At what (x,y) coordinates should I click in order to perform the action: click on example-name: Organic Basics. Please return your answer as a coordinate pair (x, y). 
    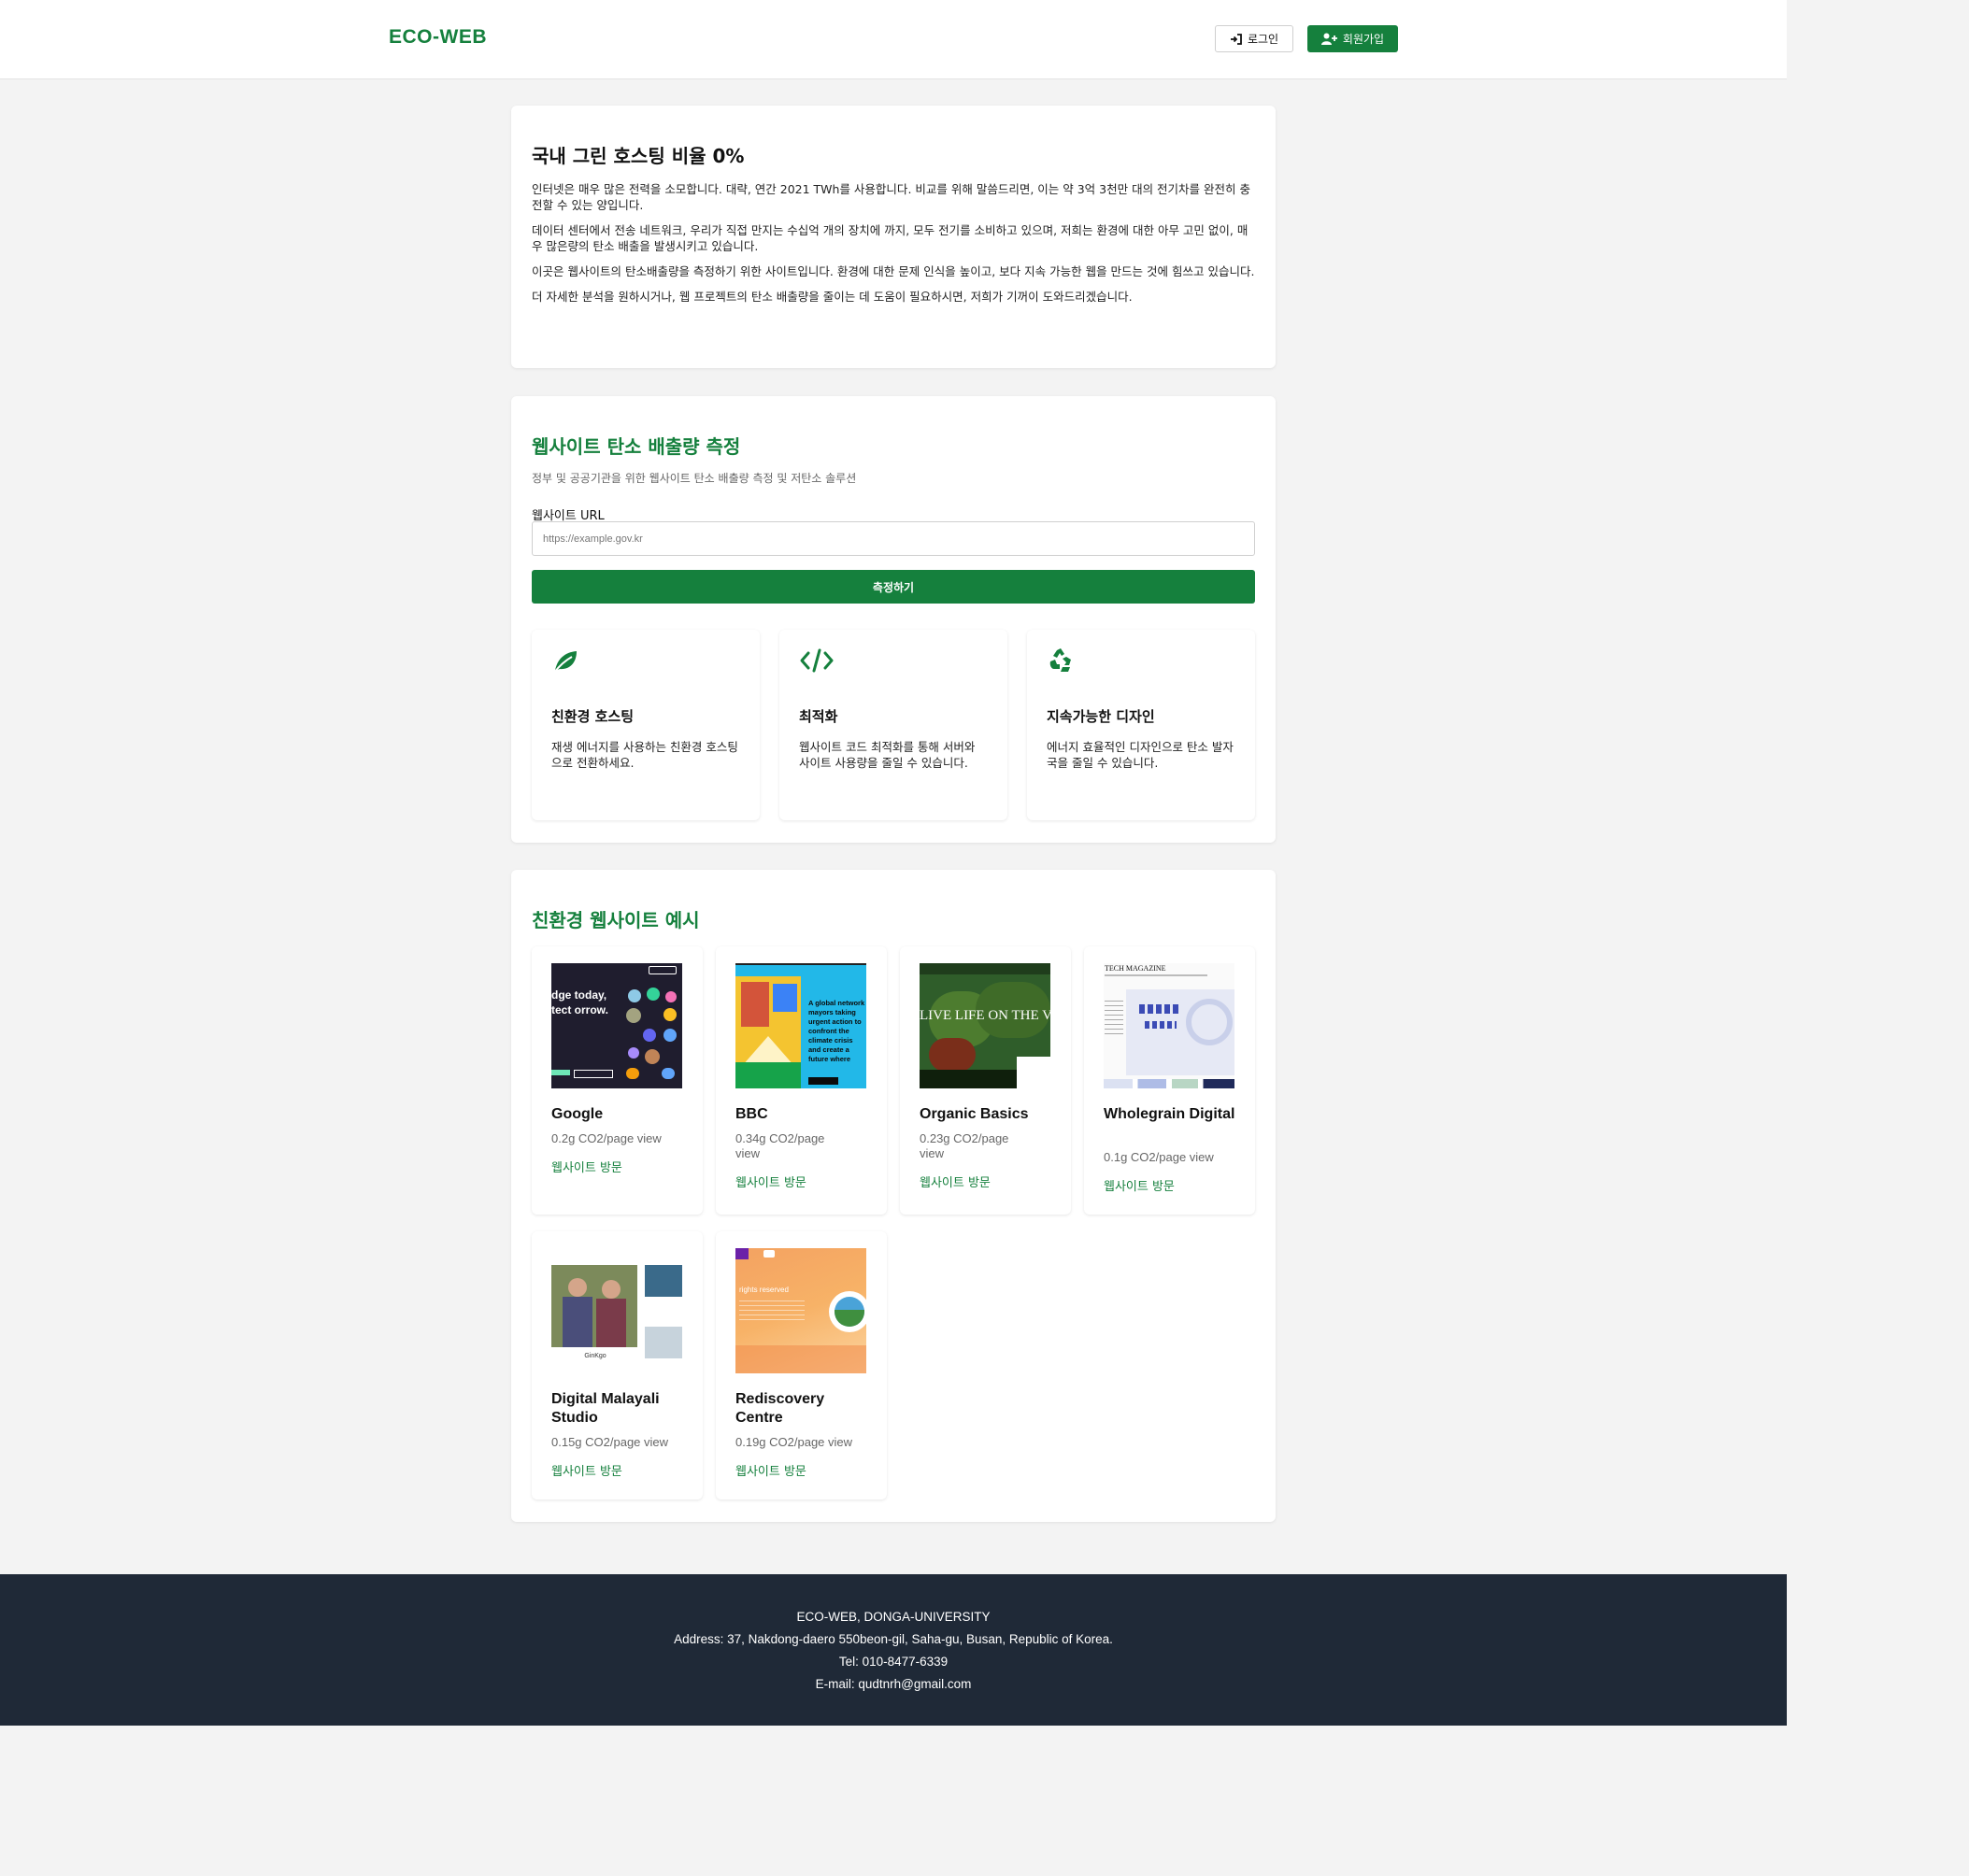
    Looking at the image, I should click on (974, 1114).